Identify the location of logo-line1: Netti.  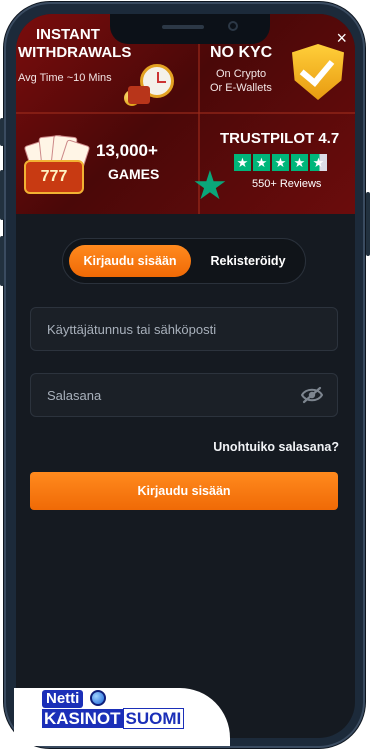
(63, 699).